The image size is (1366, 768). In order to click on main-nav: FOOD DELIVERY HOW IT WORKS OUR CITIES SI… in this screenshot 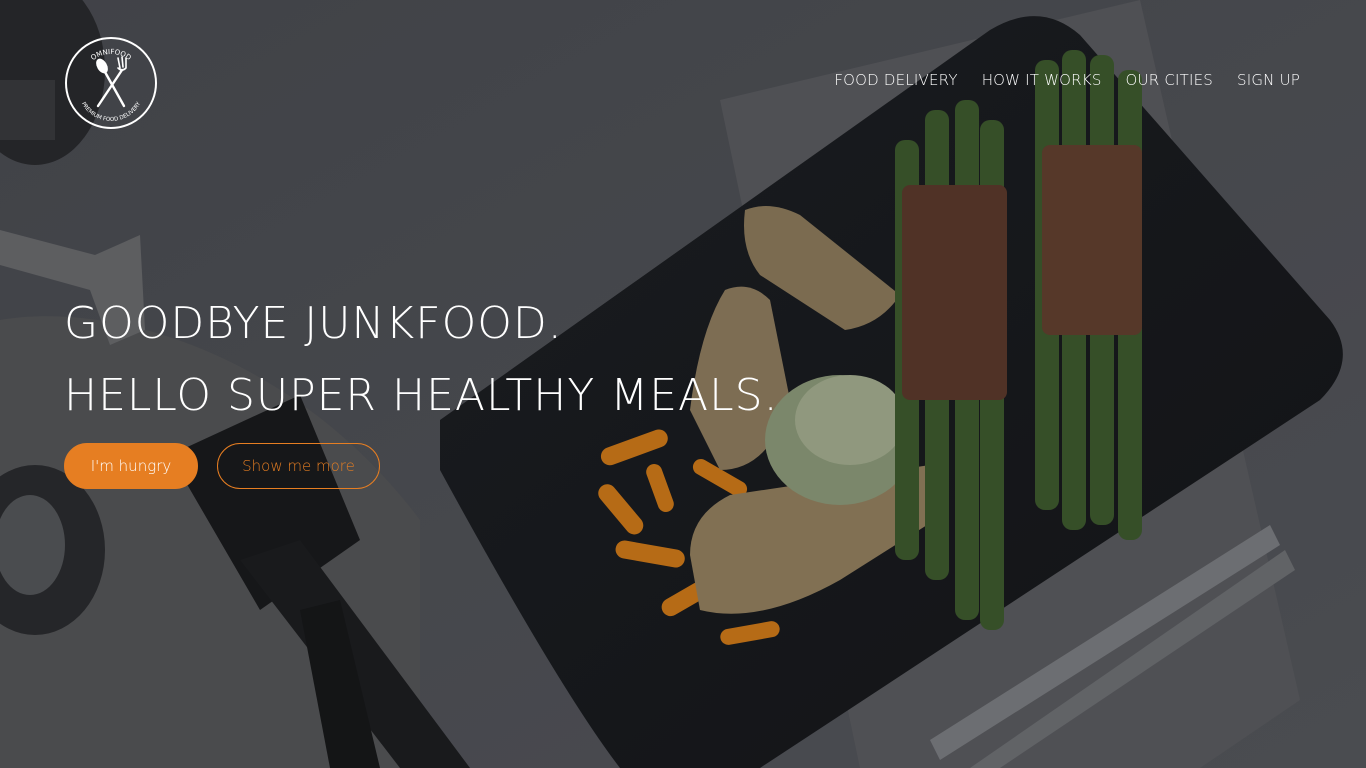, I will do `click(1067, 80)`.